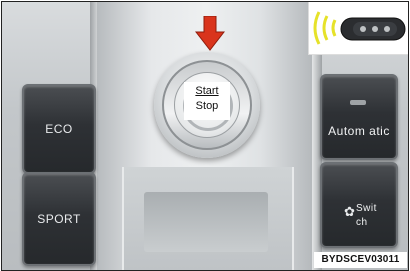  Describe the element at coordinates (366, 215) in the screenshot. I see `switch-label: Swit ch` at that location.